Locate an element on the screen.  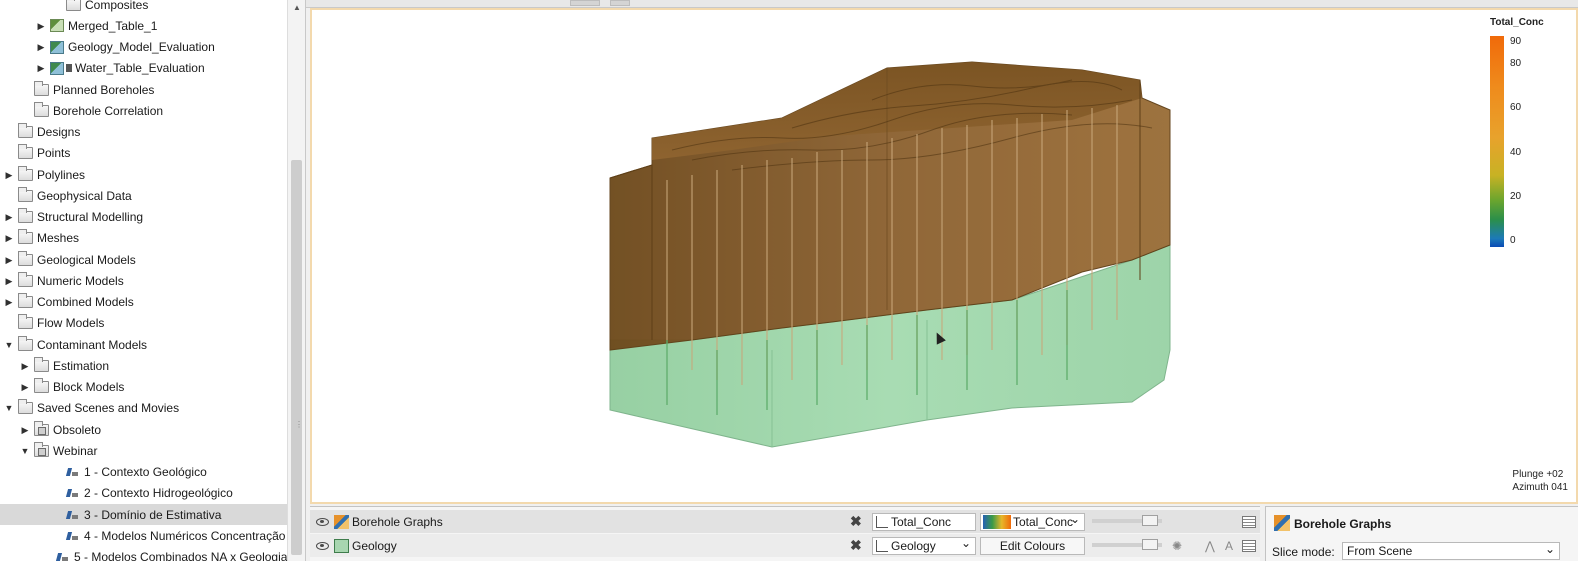
tree-item: ▼ Contaminant Models is located at coordinates (143, 344).